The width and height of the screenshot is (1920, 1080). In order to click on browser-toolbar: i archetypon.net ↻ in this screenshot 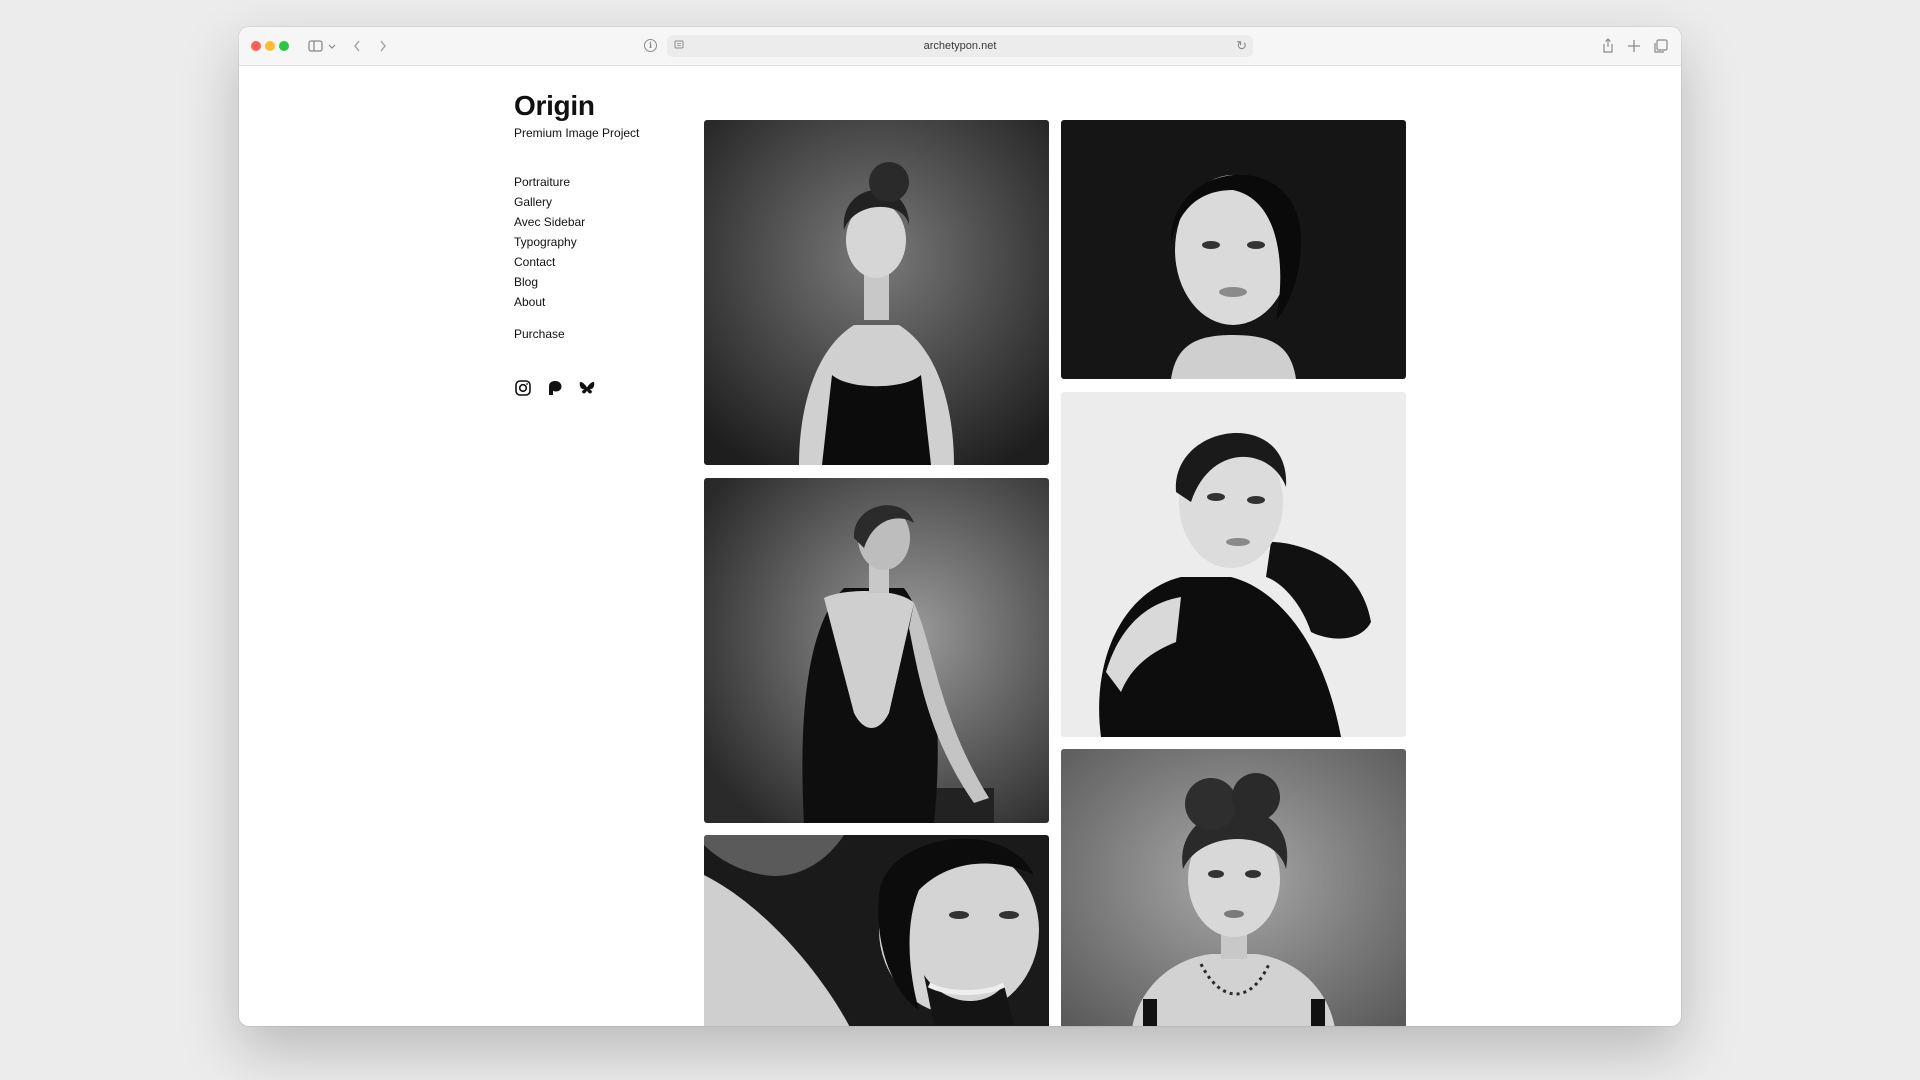, I will do `click(960, 46)`.